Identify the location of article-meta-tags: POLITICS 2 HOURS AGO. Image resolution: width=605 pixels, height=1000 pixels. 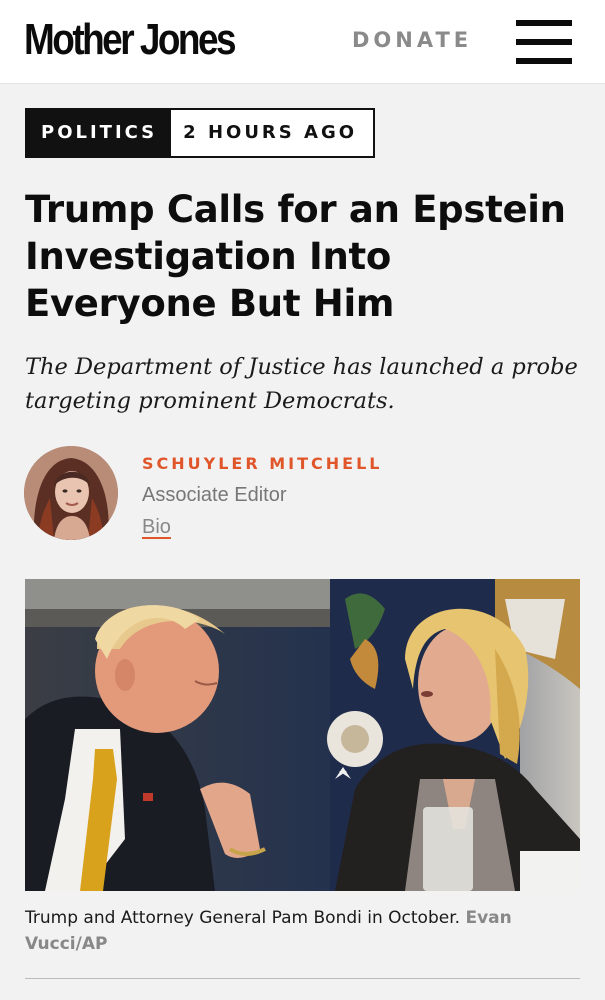
(200, 133).